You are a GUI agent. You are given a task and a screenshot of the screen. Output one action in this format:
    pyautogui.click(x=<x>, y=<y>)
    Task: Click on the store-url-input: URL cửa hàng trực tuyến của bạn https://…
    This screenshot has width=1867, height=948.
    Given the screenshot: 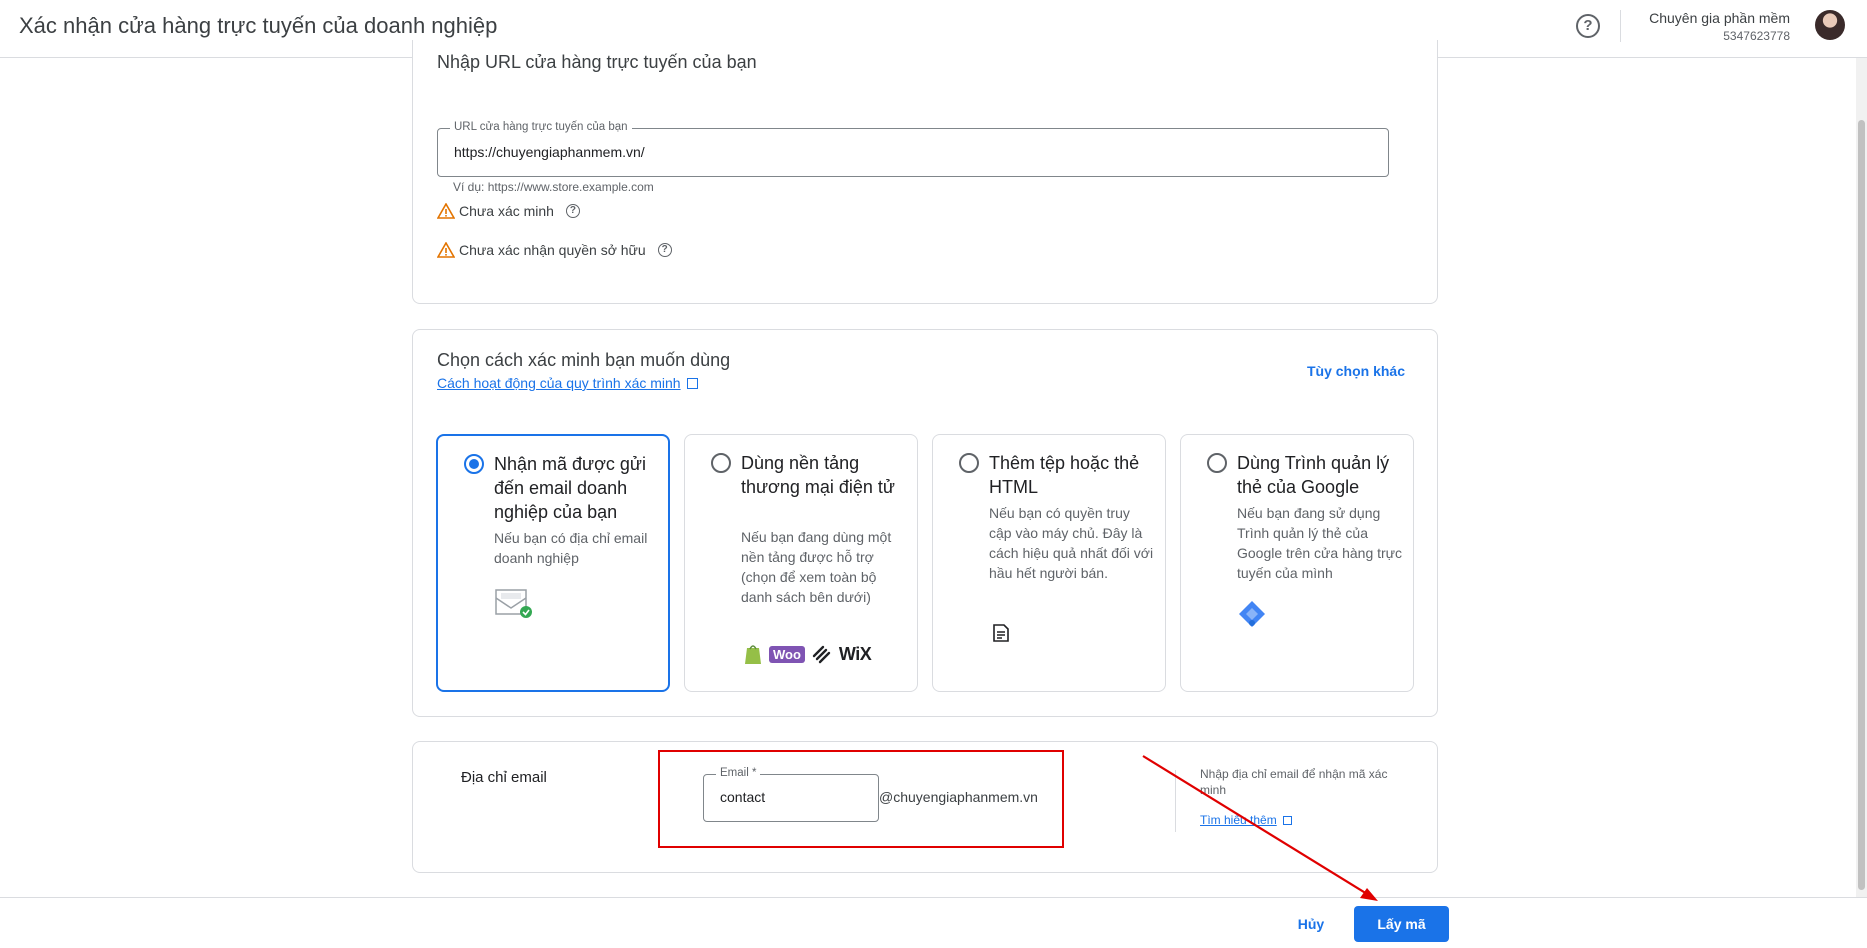 What is the action you would take?
    pyautogui.click(x=913, y=149)
    